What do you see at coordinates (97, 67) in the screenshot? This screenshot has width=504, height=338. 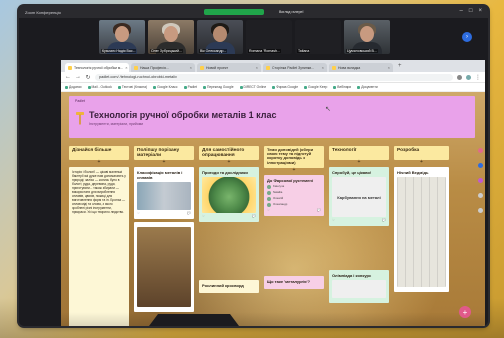 I see `browser-tab: Технологія ручної обробки м... ×` at bounding box center [97, 67].